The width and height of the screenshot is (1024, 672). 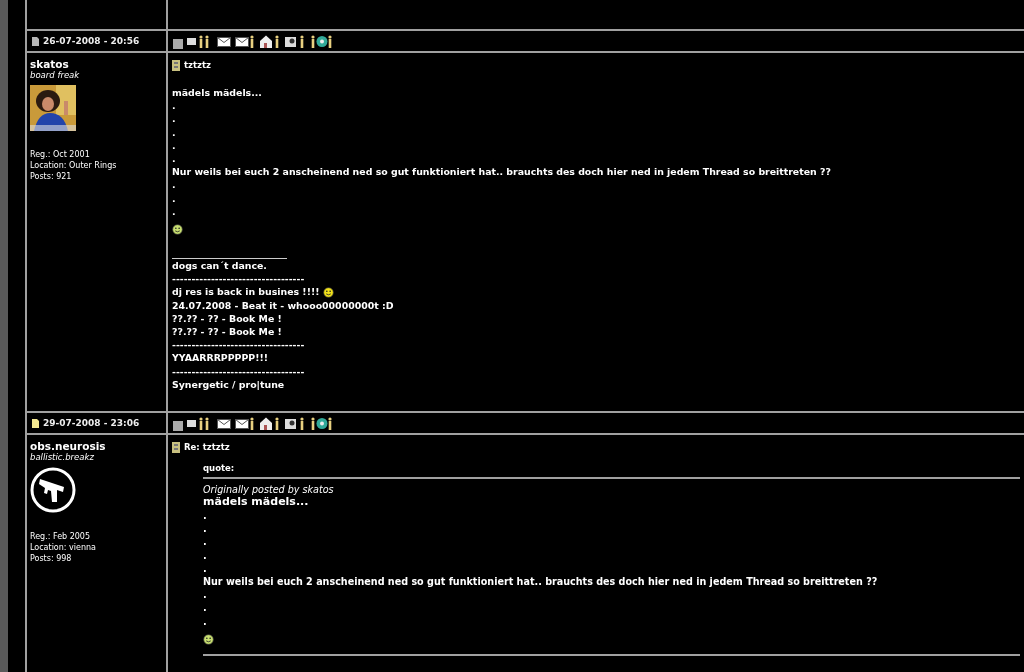 I want to click on post-text: dogs can´t dance., so click(x=219, y=266).